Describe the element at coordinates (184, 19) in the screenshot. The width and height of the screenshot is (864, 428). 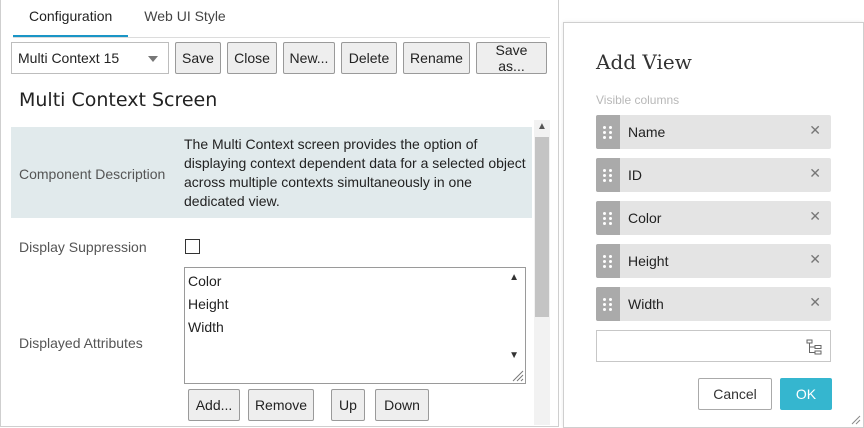
I see `tab-web-ui-style: Web UI Style` at that location.